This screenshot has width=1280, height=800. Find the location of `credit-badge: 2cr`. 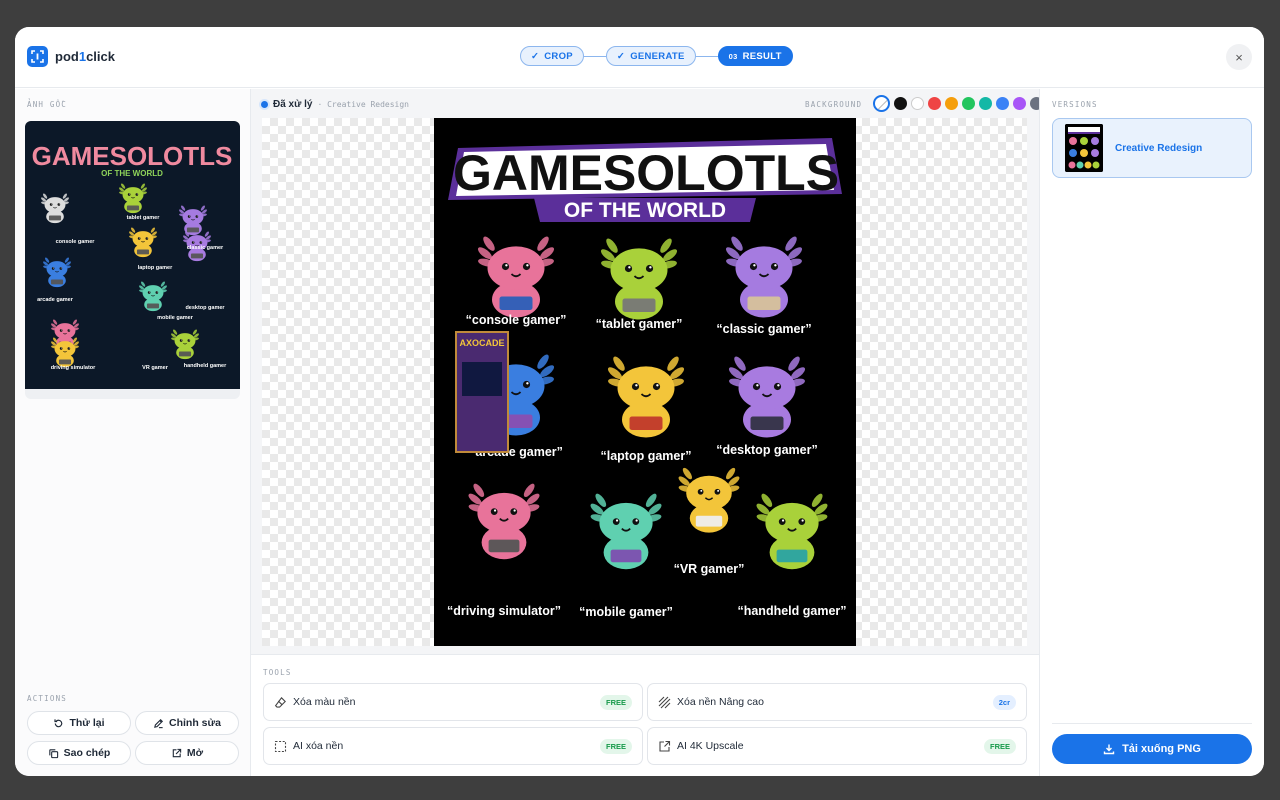

credit-badge: 2cr is located at coordinates (1004, 702).